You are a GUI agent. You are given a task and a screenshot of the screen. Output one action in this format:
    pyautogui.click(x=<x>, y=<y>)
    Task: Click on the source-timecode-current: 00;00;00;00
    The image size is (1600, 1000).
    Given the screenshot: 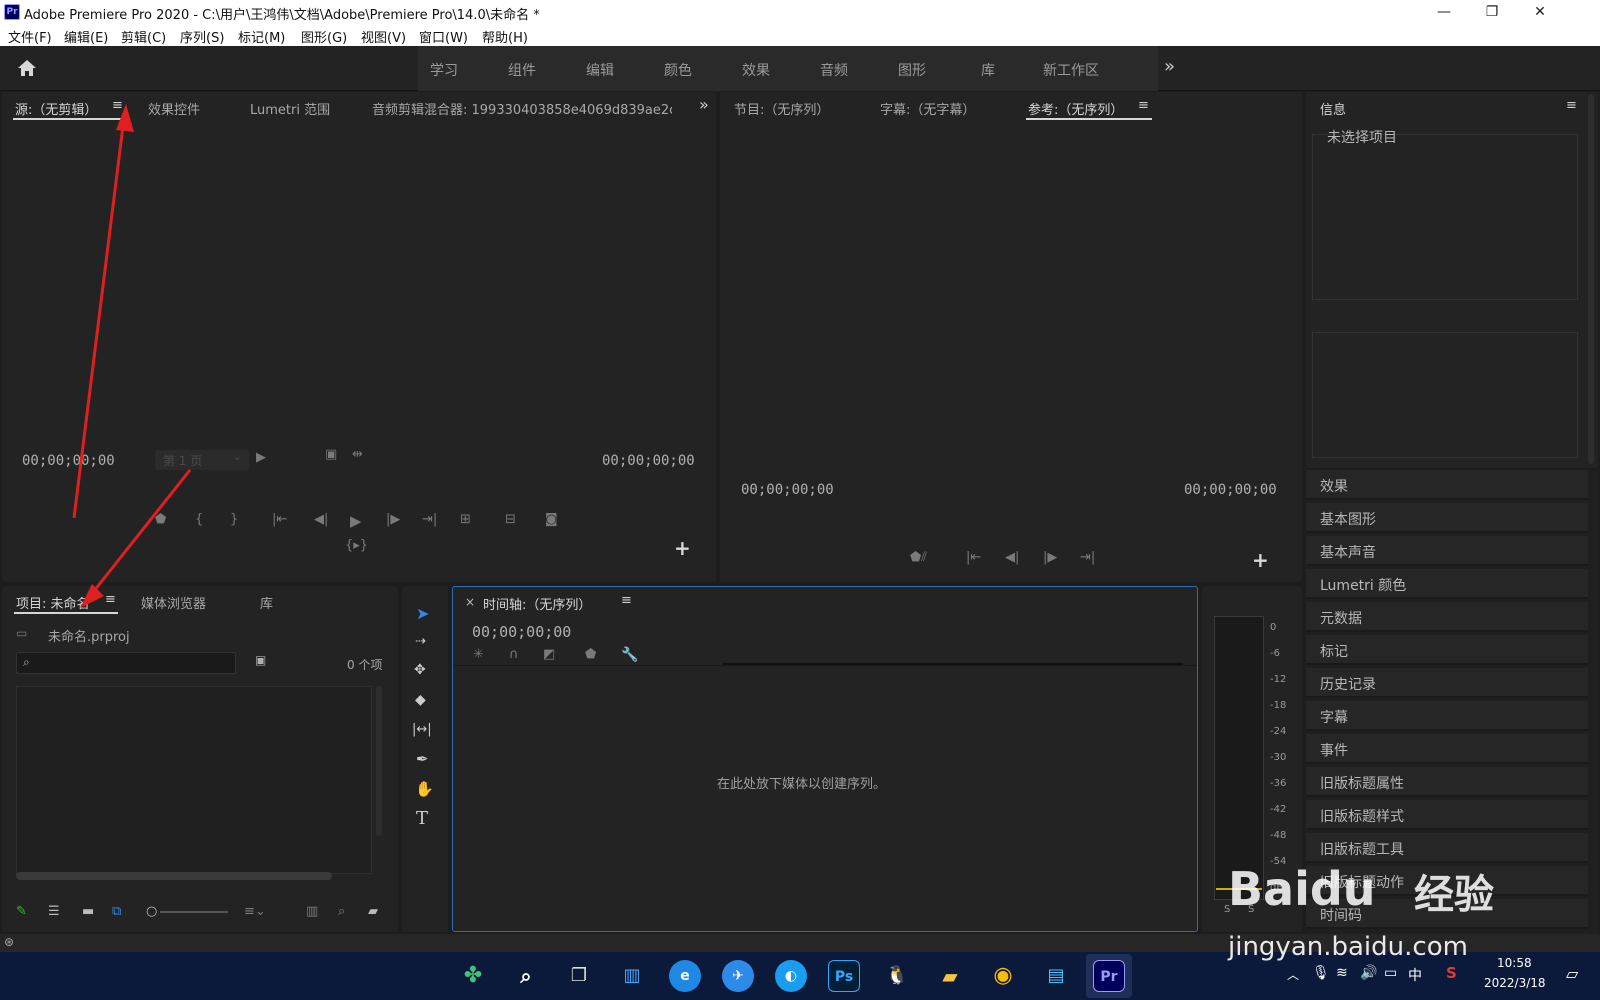 What is the action you would take?
    pyautogui.click(x=68, y=461)
    